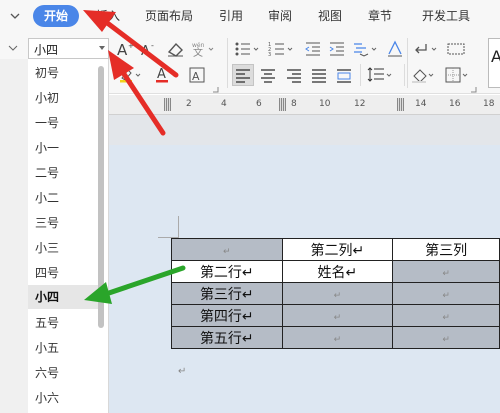  What do you see at coordinates (455, 104) in the screenshot?
I see `ruler-label: 16` at bounding box center [455, 104].